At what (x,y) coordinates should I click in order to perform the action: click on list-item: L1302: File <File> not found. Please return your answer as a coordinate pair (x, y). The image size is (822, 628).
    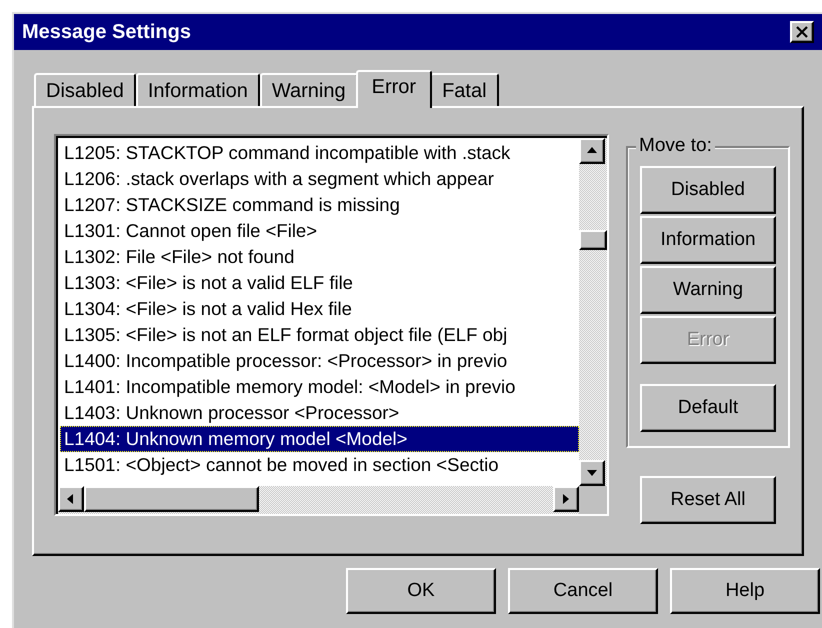
    Looking at the image, I should click on (319, 257).